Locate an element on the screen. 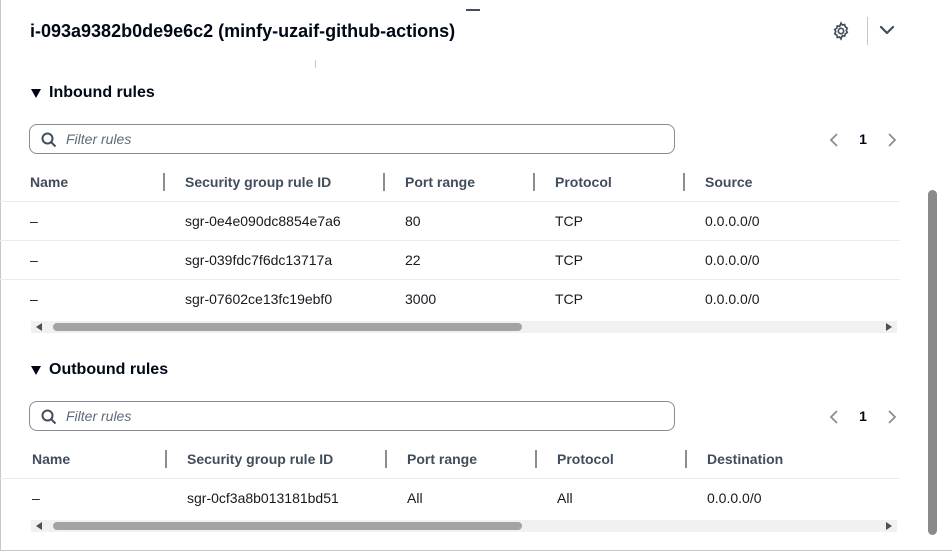  cell-port-range: 80 is located at coordinates (413, 221).